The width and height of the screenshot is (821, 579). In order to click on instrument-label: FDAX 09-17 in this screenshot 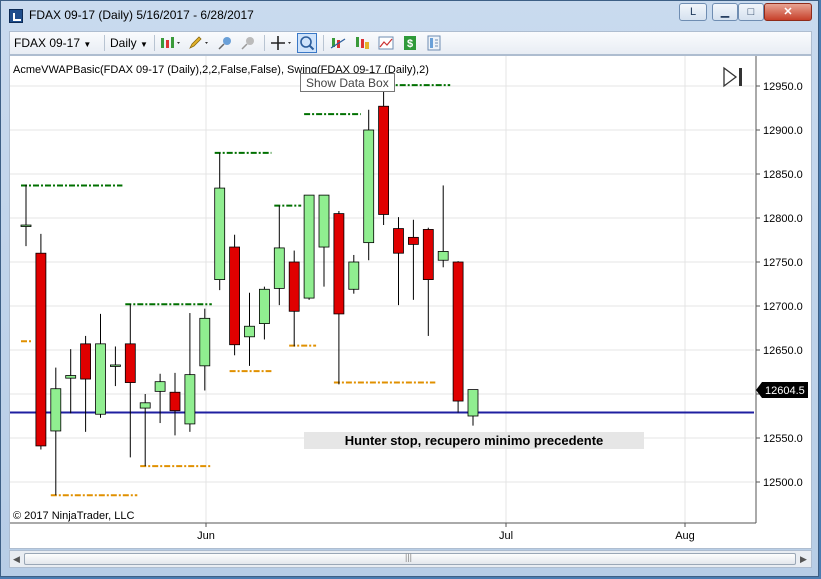, I will do `click(47, 43)`.